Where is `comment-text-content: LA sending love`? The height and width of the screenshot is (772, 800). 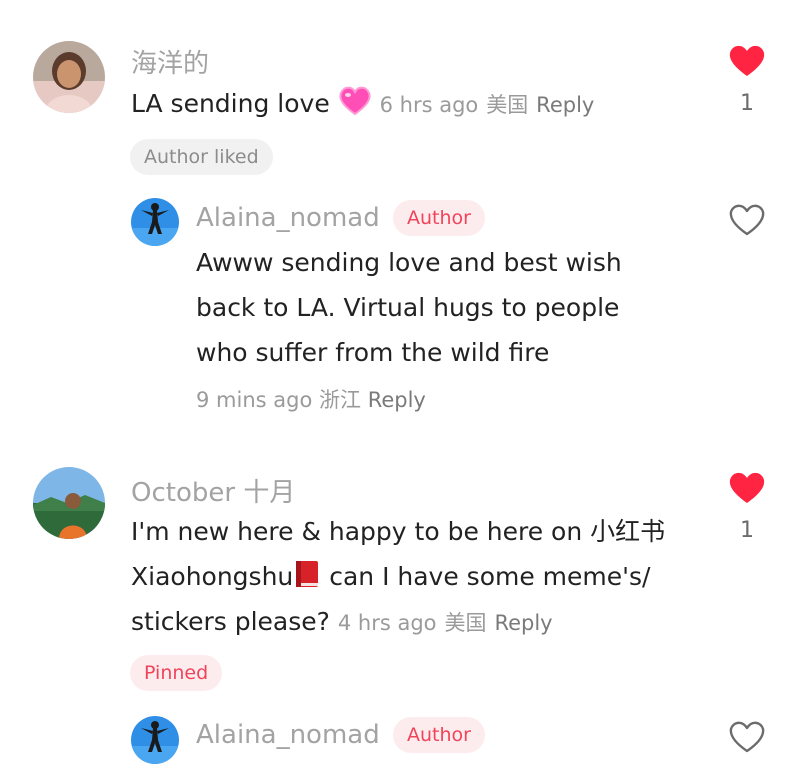 comment-text-content: LA sending love is located at coordinates (230, 103).